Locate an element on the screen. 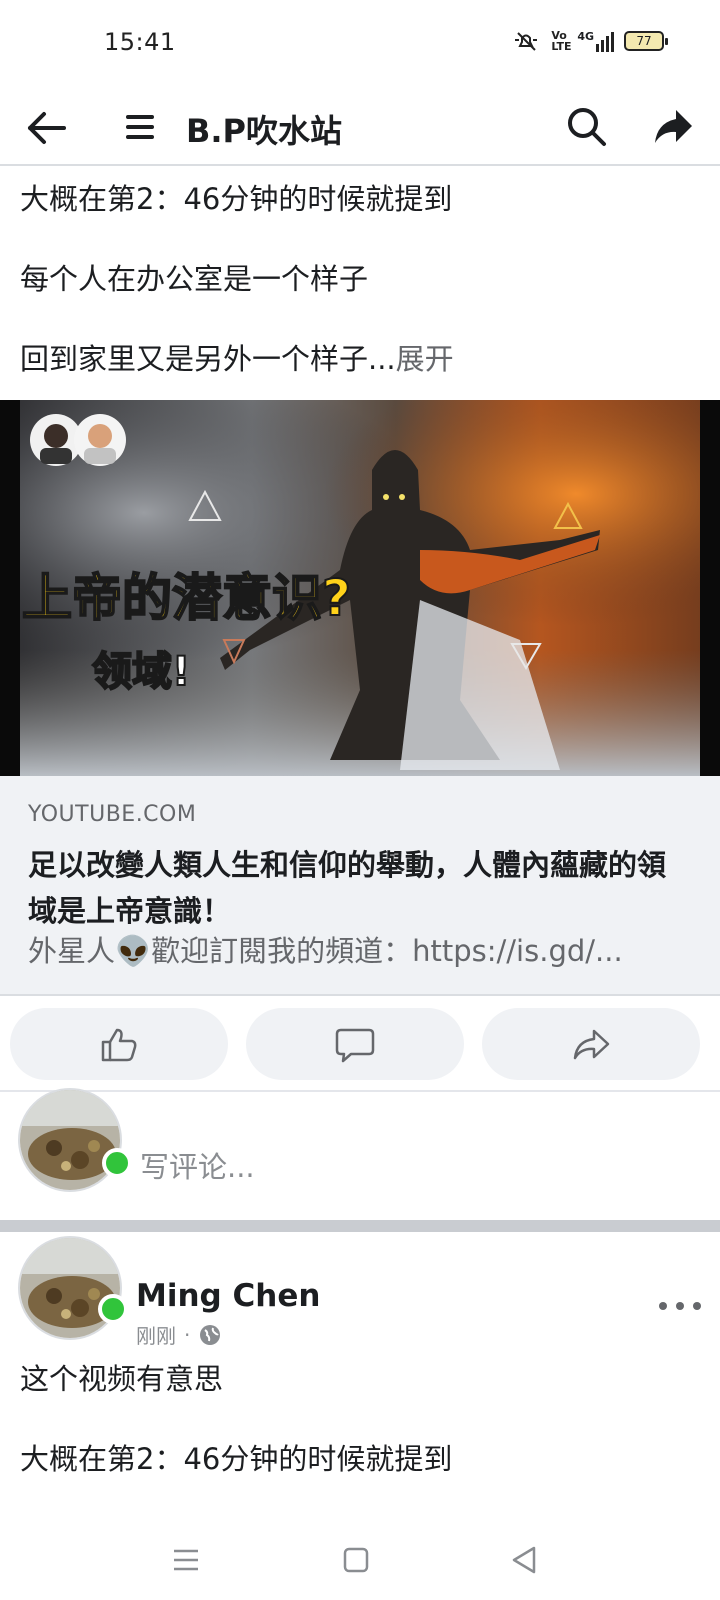 Image resolution: width=720 pixels, height=1600 pixels. like-button is located at coordinates (119, 1044).